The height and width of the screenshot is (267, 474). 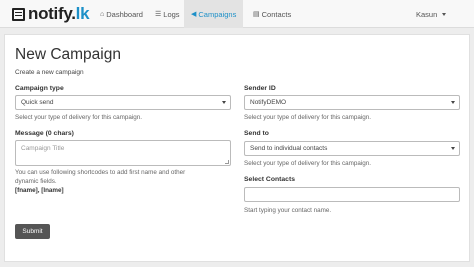 What do you see at coordinates (289, 148) in the screenshot?
I see `send-to-value: Send to individual contacts` at bounding box center [289, 148].